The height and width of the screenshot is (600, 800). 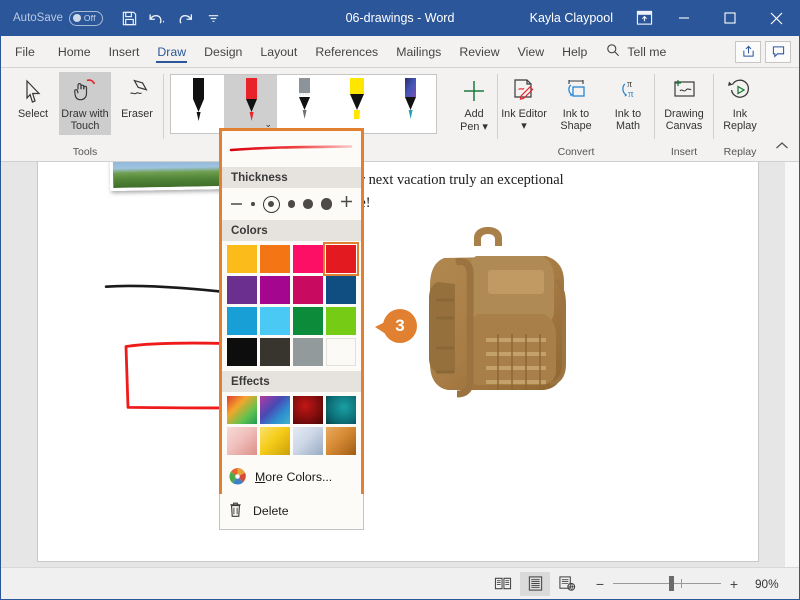 What do you see at coordinates (776, 18) in the screenshot?
I see `close-button` at bounding box center [776, 18].